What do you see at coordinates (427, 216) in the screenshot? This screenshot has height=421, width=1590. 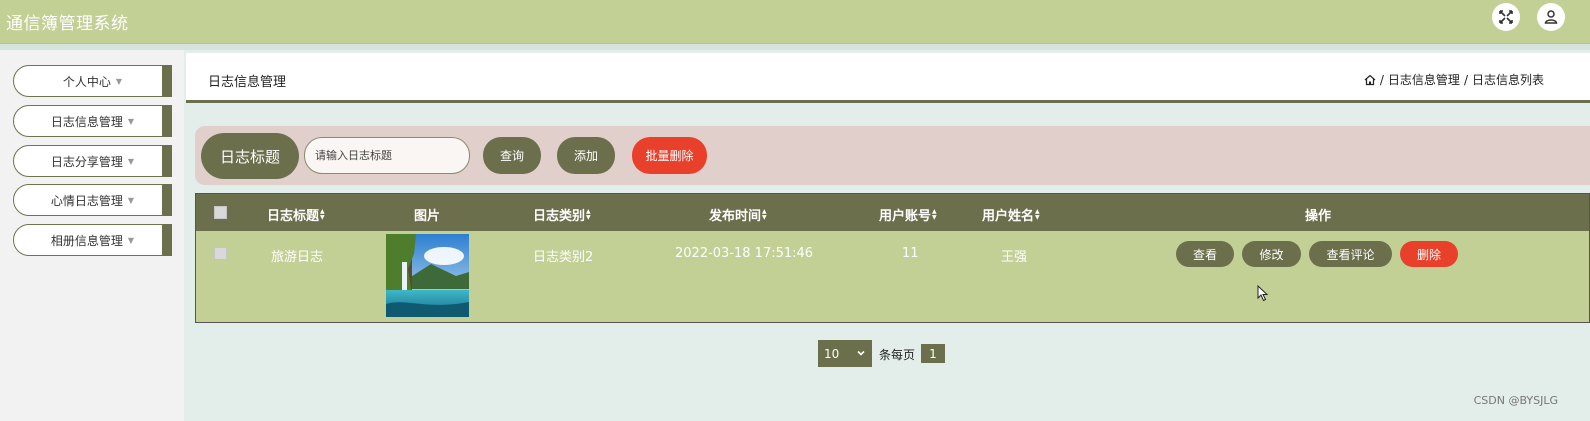 I see `column-header-image: 图片` at bounding box center [427, 216].